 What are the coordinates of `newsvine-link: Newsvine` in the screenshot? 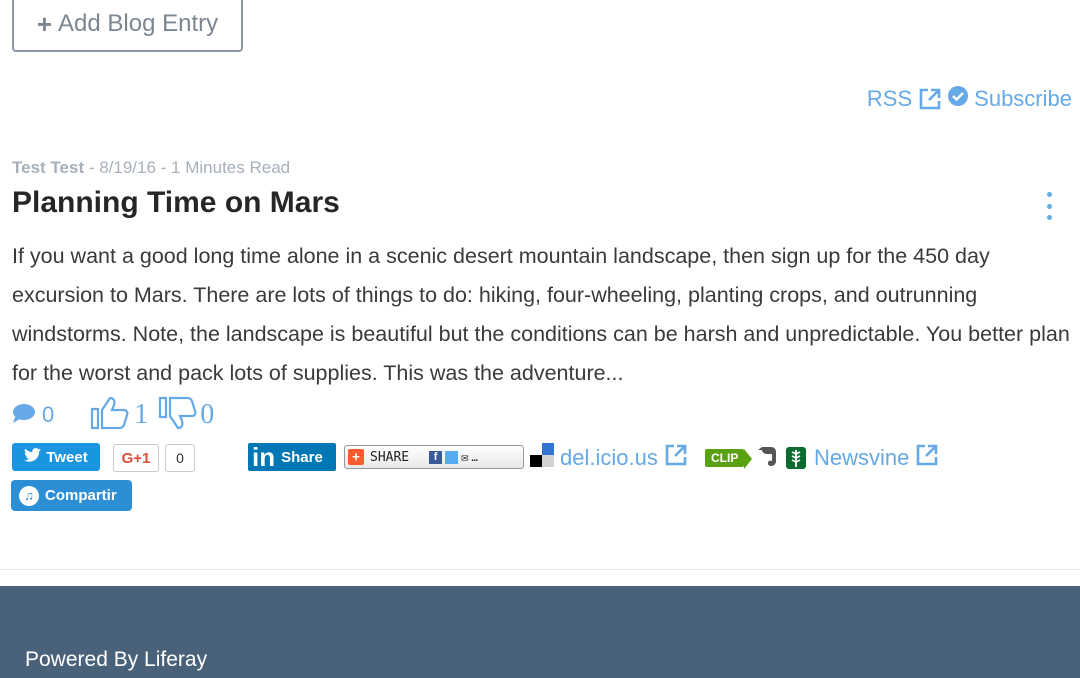 It's located at (876, 458).